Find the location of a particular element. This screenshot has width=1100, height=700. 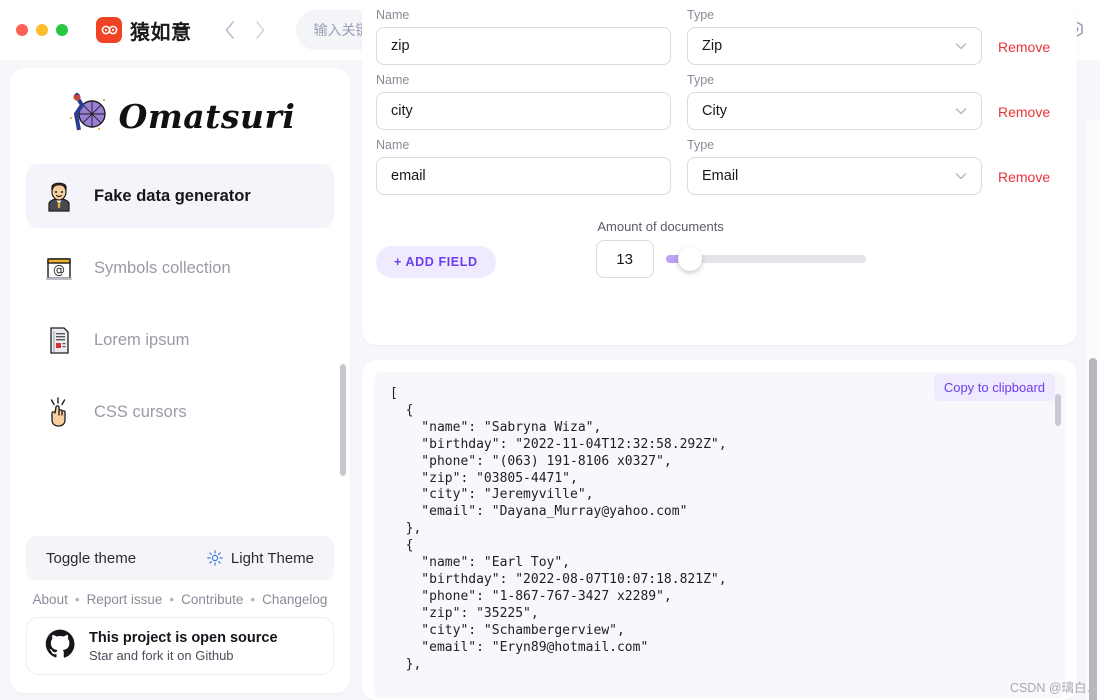

navigation-arrows is located at coordinates (245, 30).